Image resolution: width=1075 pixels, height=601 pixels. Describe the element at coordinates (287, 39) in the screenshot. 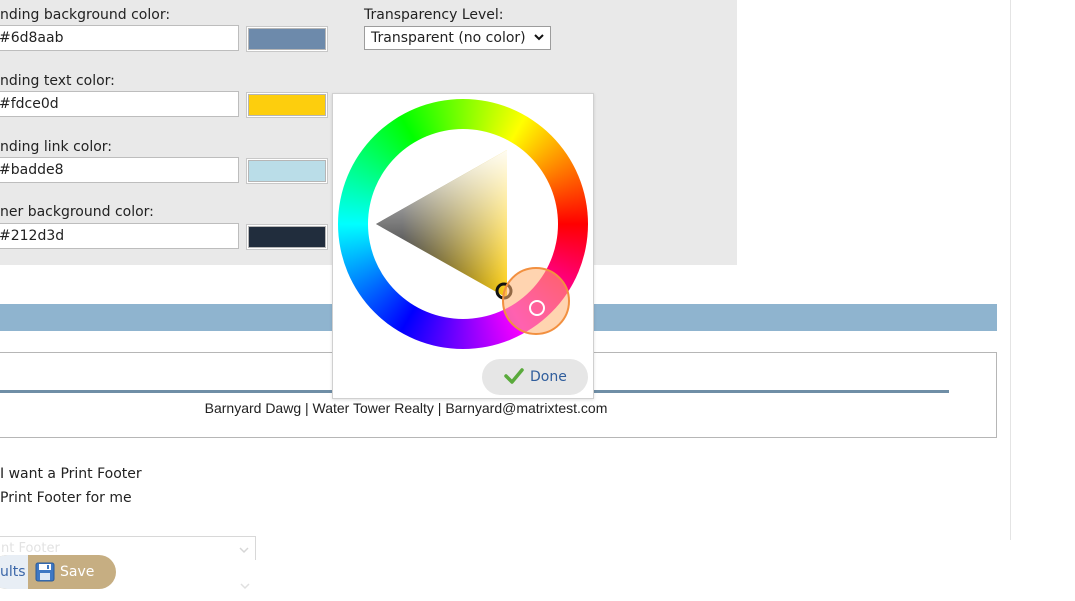

I see `heading-background-color-swatch` at that location.